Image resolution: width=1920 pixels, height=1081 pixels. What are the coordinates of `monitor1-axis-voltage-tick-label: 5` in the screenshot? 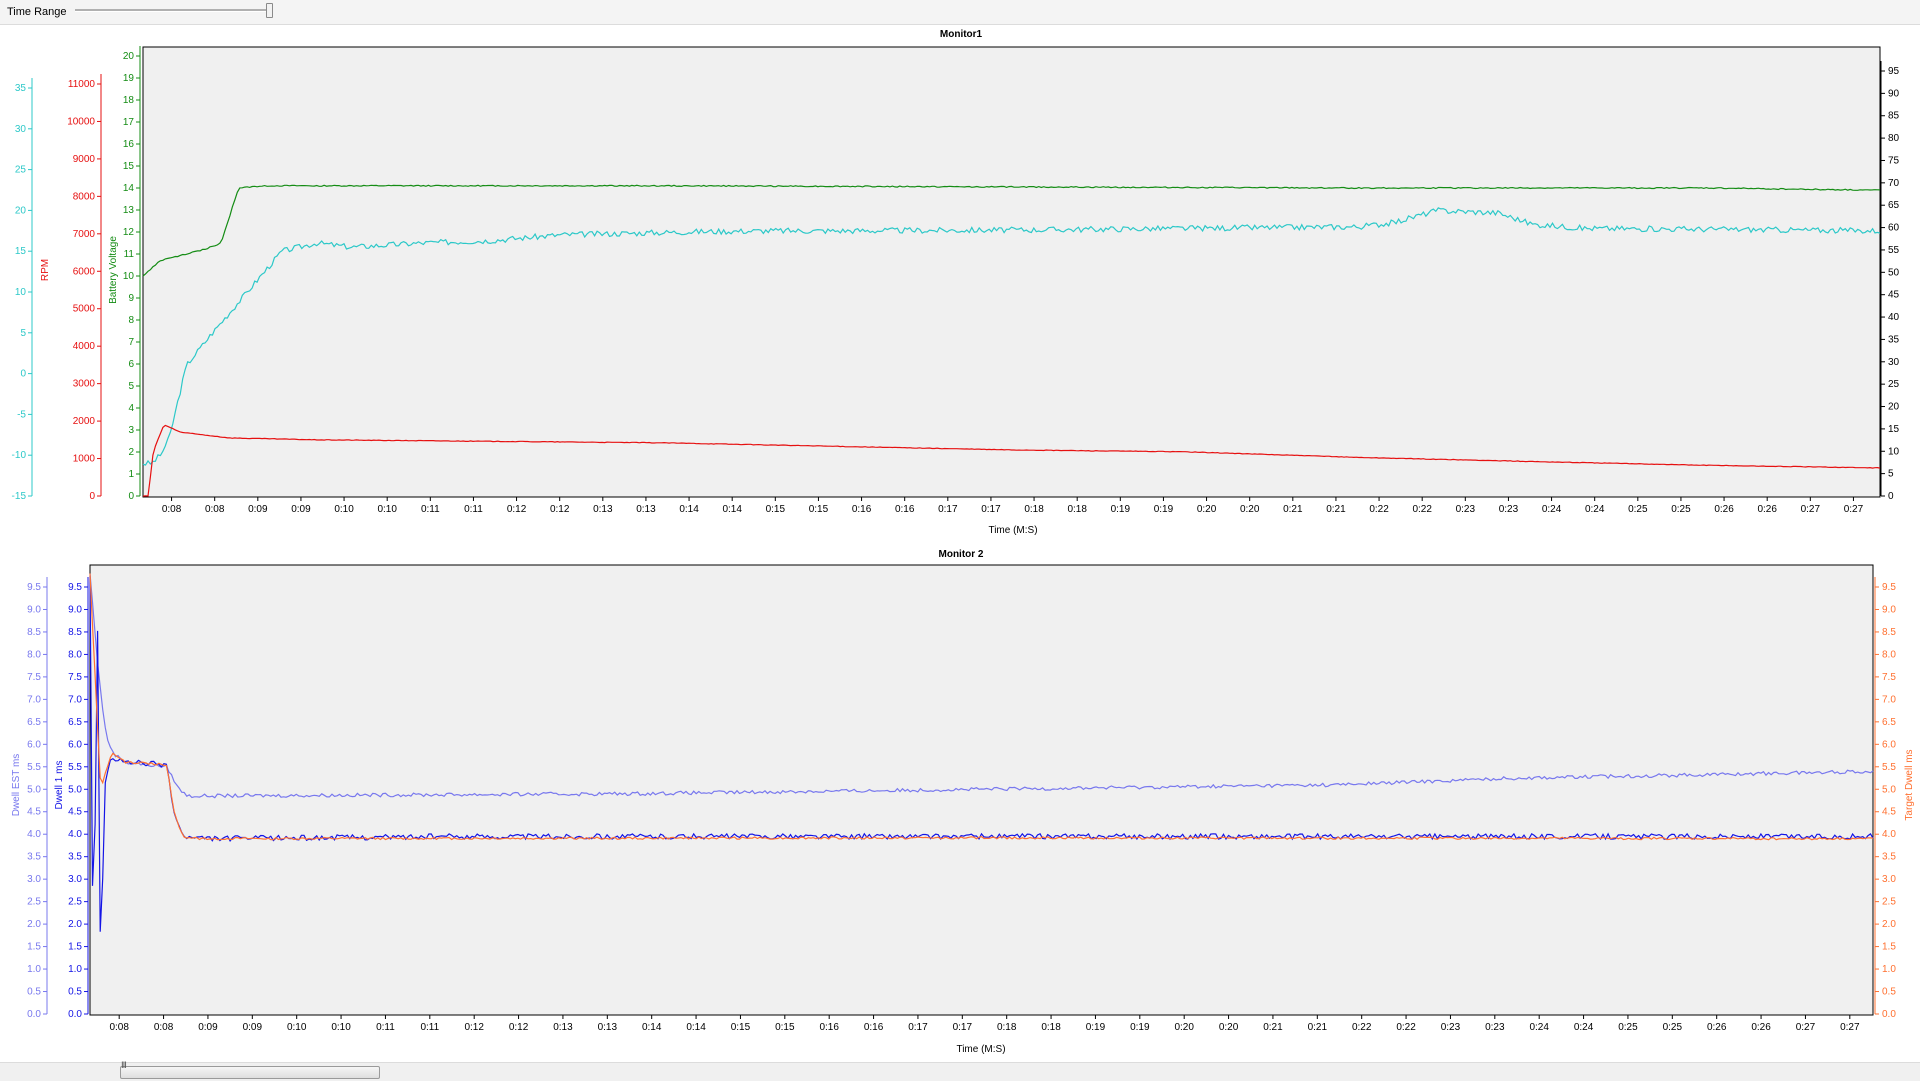 It's located at (131, 386).